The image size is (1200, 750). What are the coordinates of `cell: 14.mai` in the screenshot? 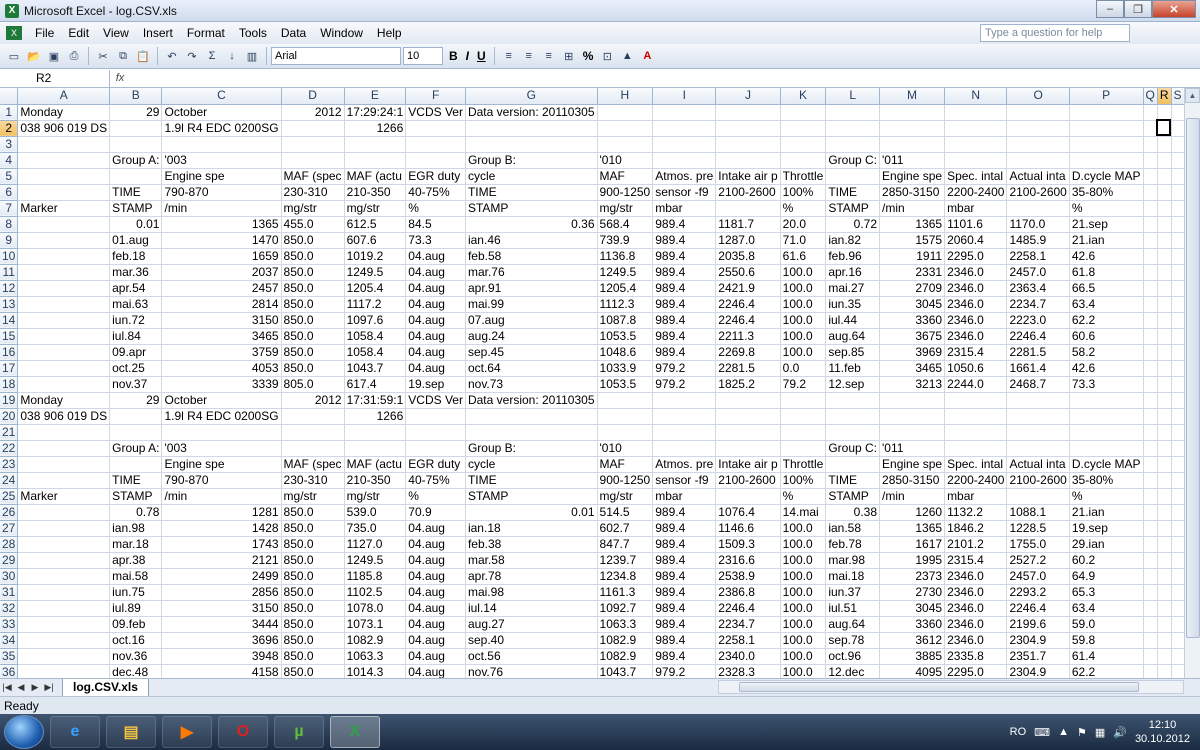 It's located at (803, 512).